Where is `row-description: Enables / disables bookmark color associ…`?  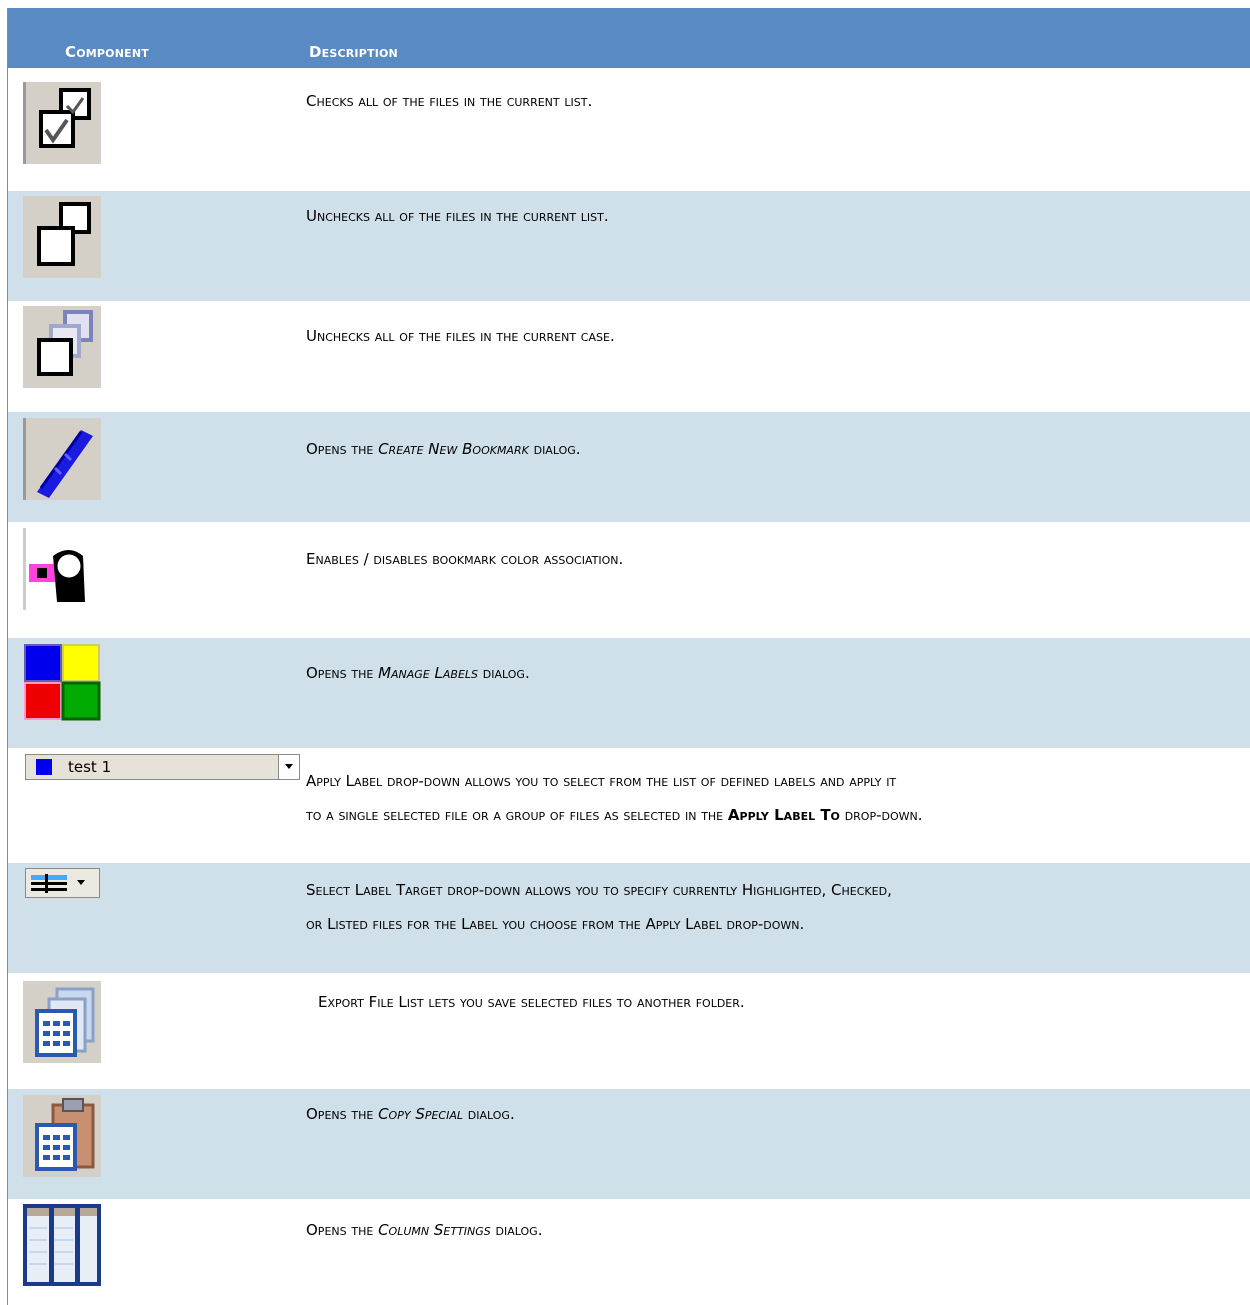
row-description: Enables / disables bookmark color associ… is located at coordinates (465, 559).